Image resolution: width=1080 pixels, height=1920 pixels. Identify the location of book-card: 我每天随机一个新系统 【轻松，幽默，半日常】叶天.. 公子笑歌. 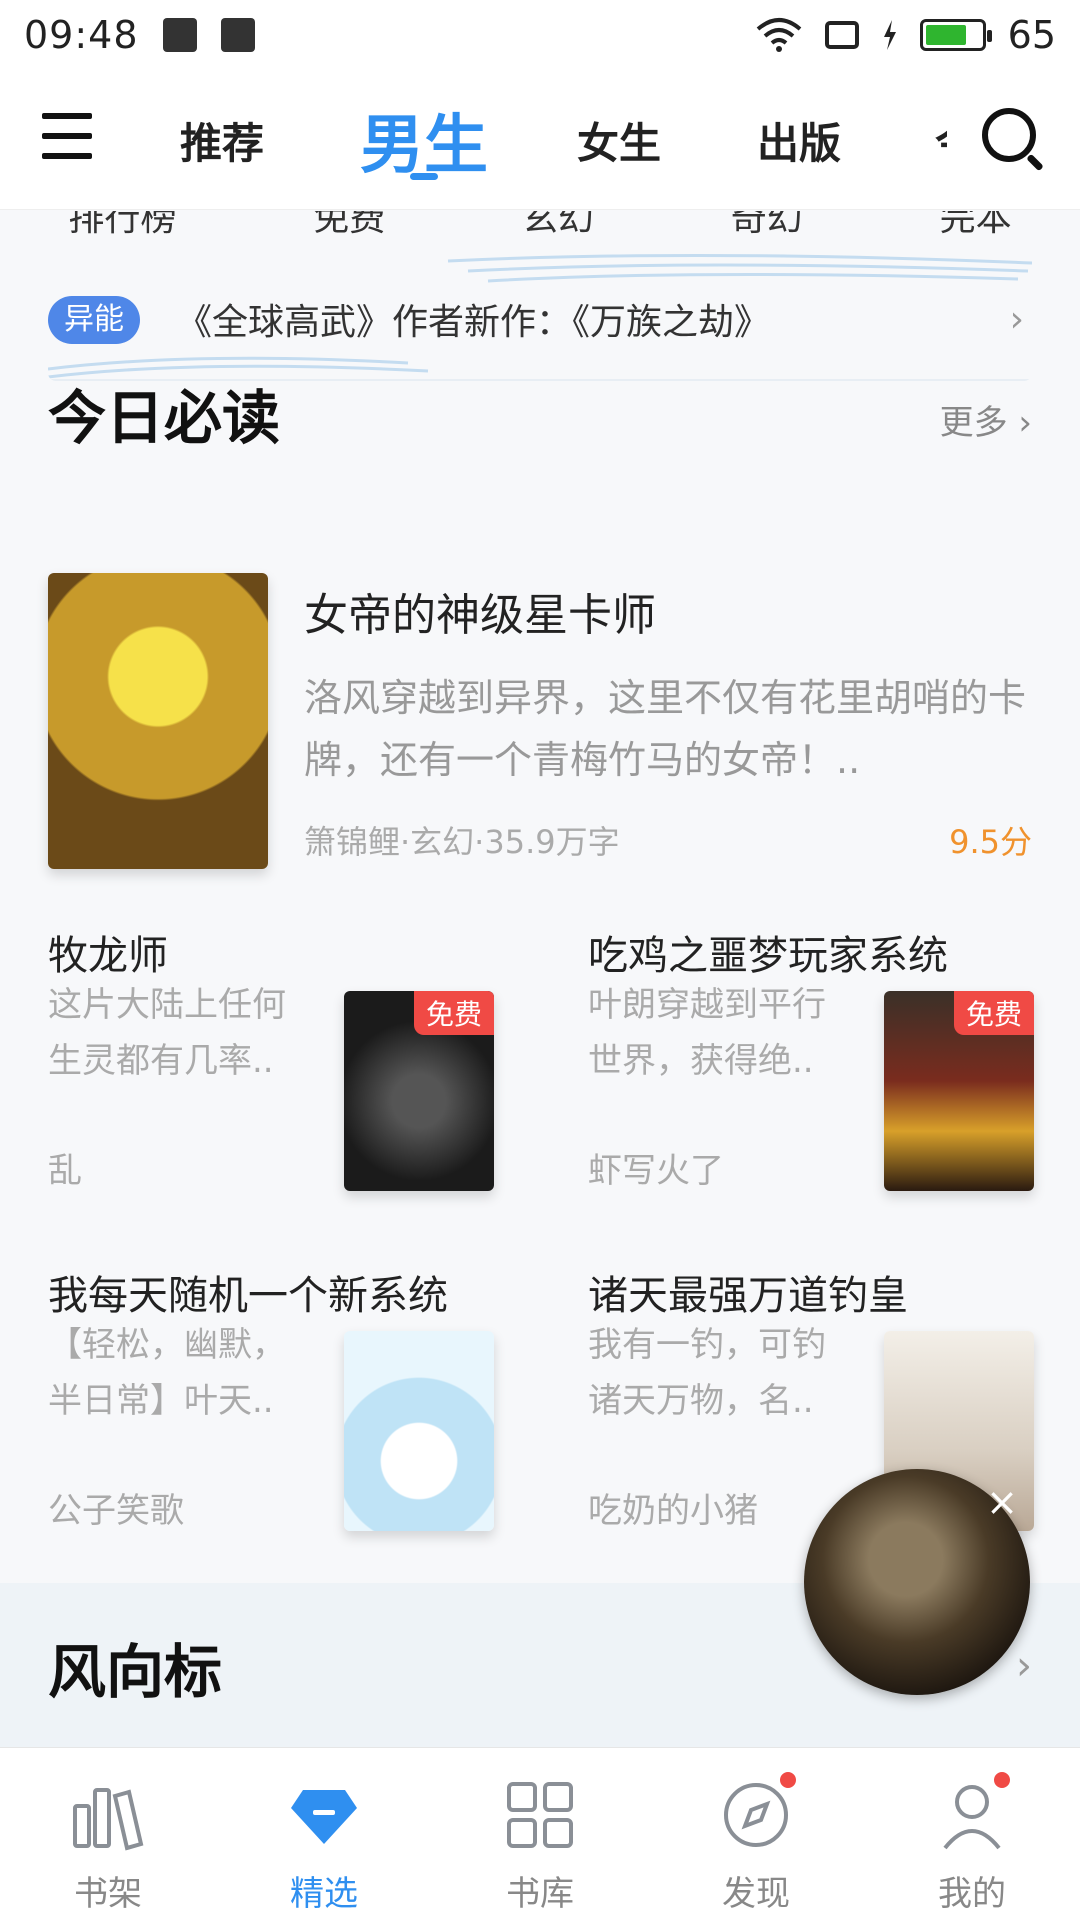
(271, 1398).